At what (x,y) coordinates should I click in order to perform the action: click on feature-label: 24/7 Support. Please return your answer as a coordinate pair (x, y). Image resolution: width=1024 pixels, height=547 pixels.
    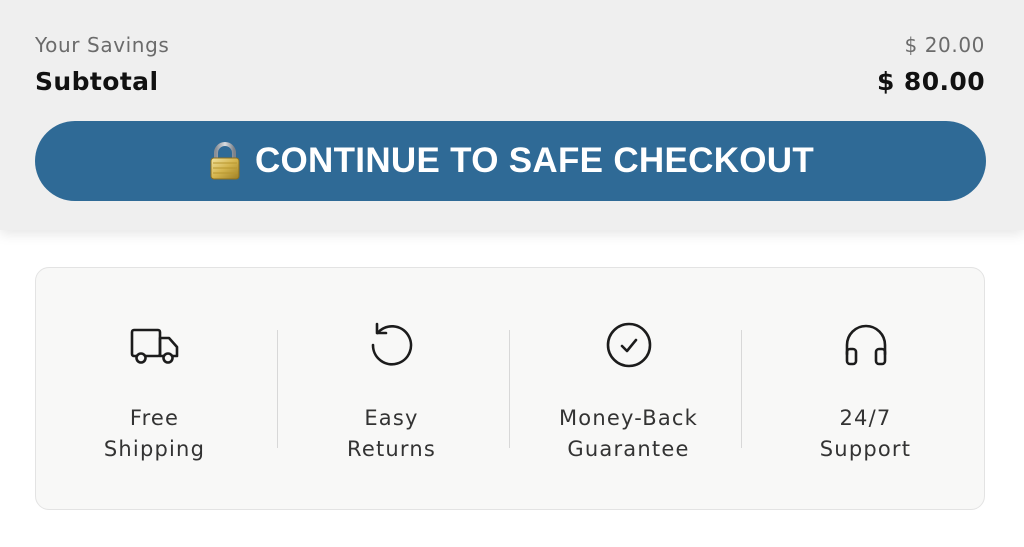
    Looking at the image, I should click on (865, 434).